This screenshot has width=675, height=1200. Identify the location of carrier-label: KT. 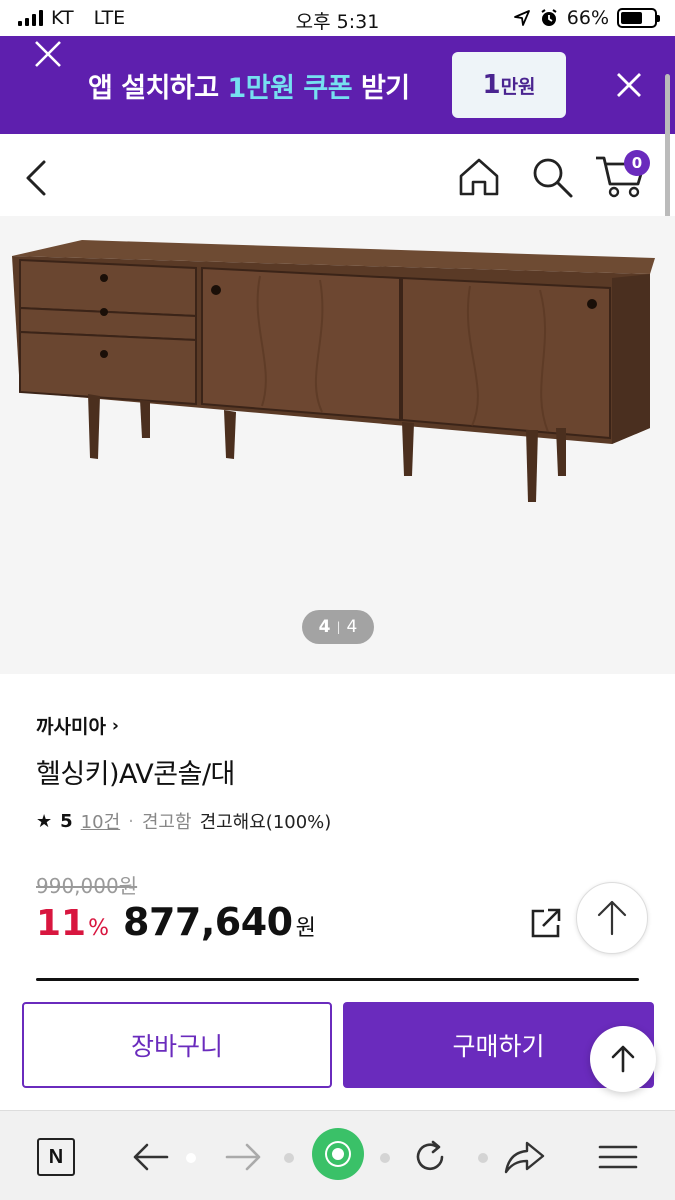
(62, 18).